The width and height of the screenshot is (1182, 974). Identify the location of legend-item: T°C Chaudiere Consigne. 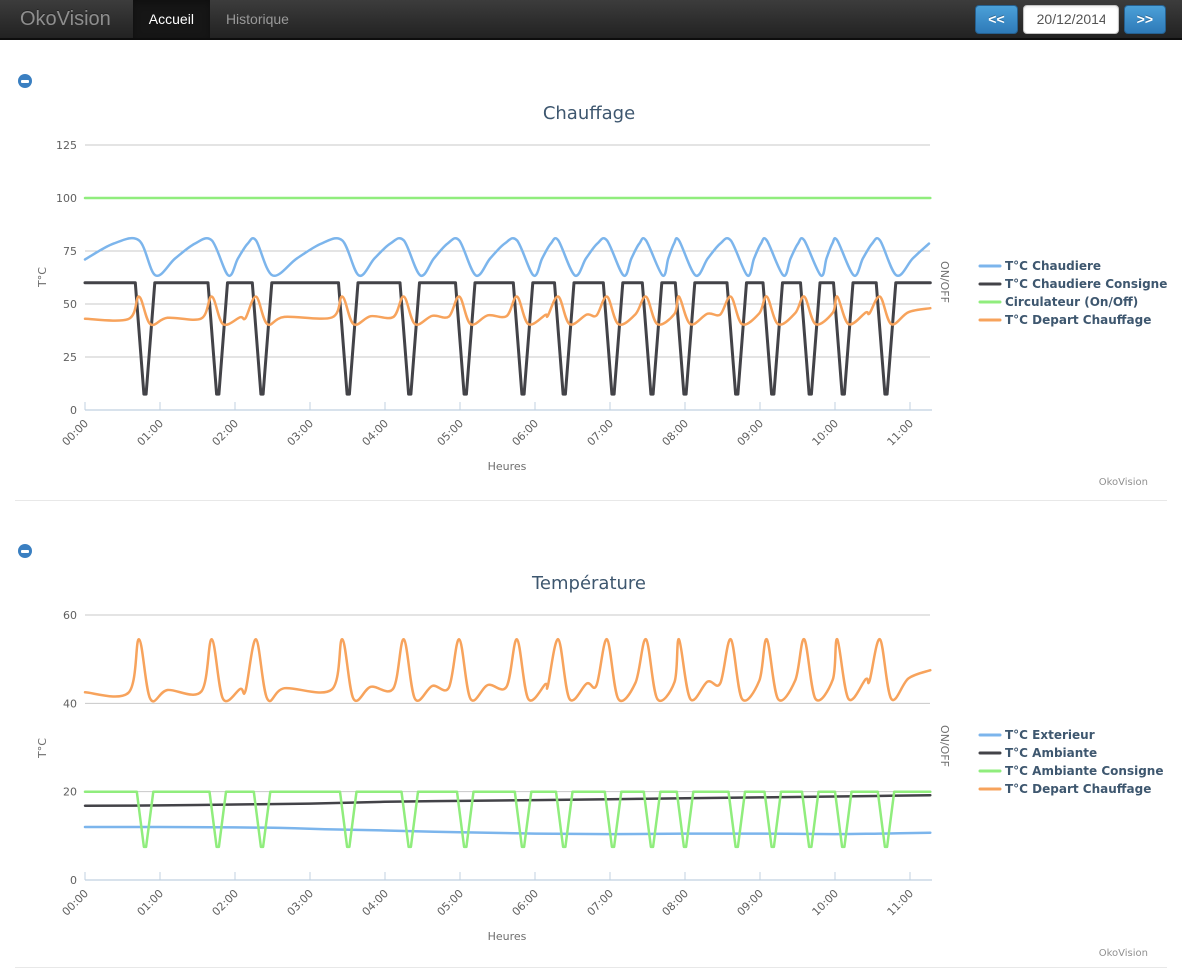
(1072, 284).